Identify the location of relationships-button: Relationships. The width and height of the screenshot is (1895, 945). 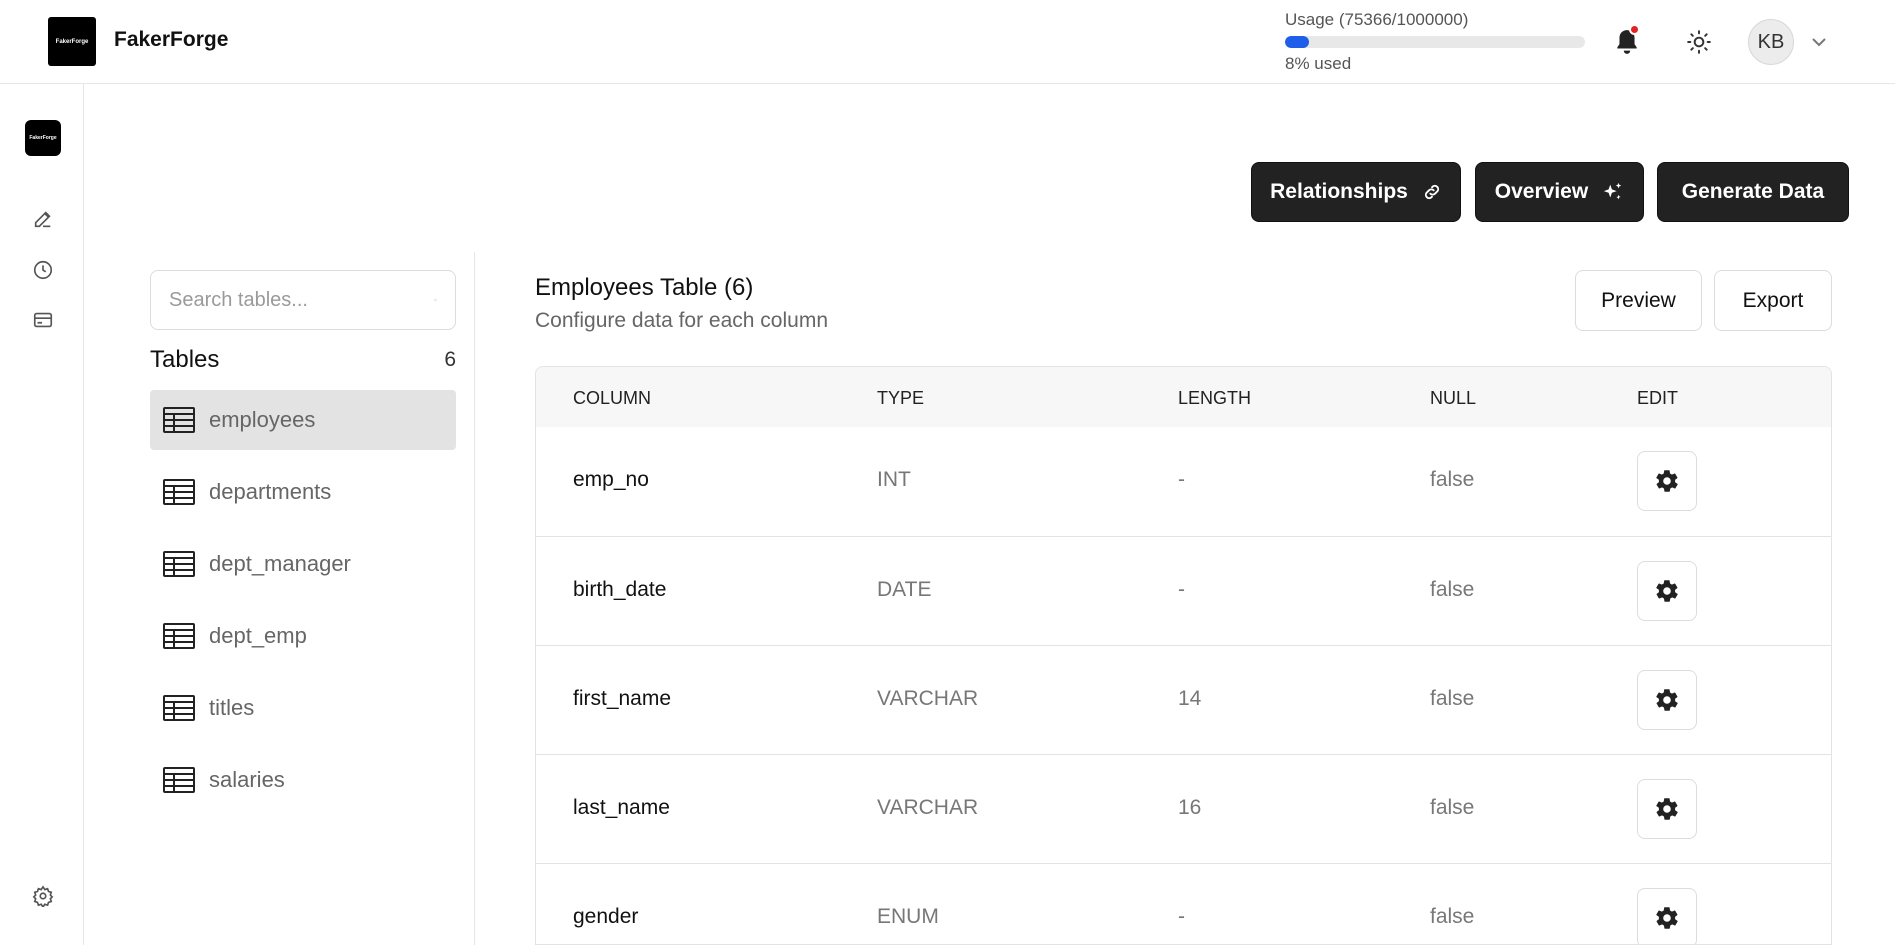
(1356, 192).